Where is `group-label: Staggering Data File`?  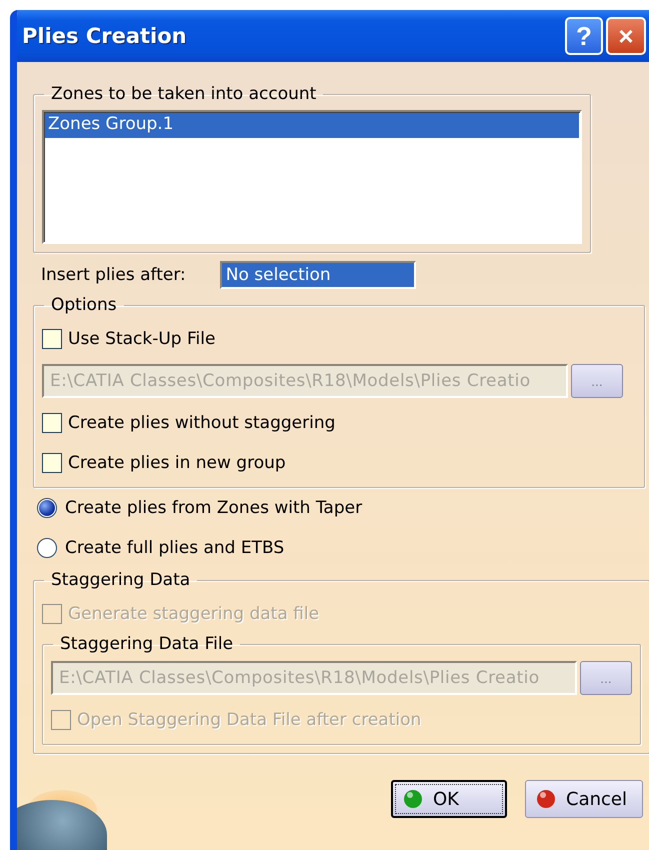 group-label: Staggering Data File is located at coordinates (146, 644).